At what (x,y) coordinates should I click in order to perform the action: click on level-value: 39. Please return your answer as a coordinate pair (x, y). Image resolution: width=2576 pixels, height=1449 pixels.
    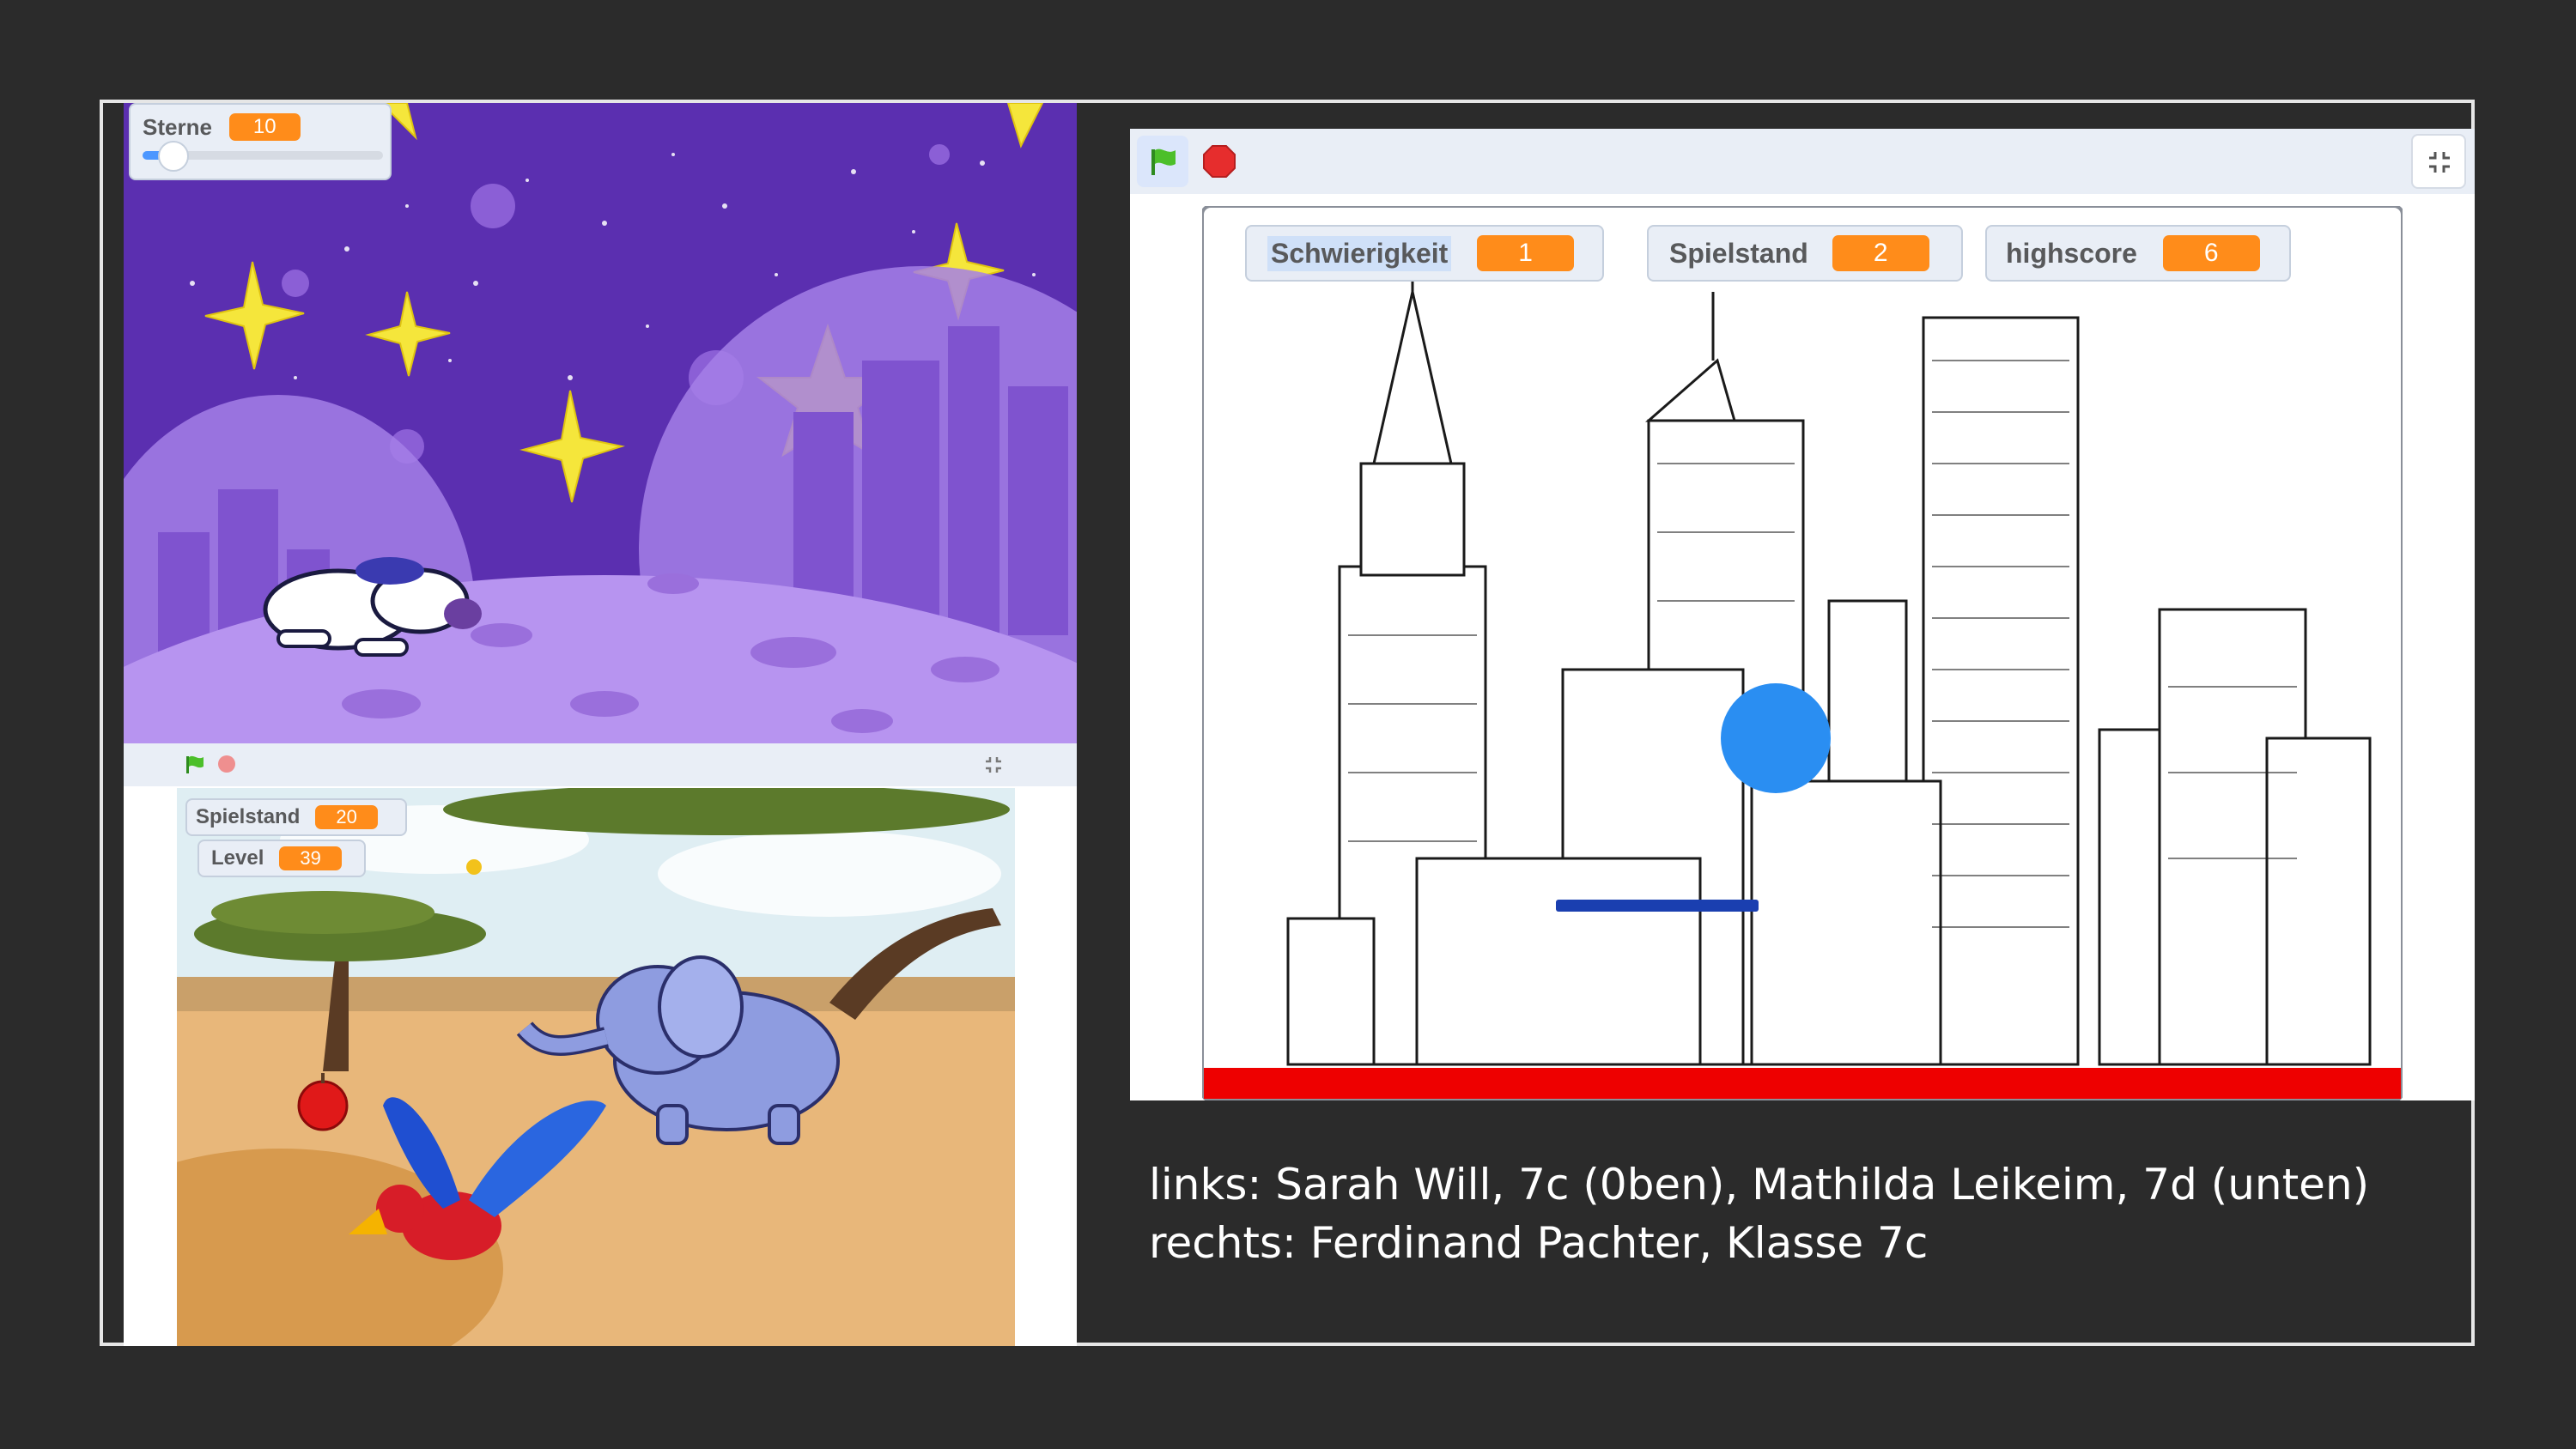
    Looking at the image, I should click on (311, 858).